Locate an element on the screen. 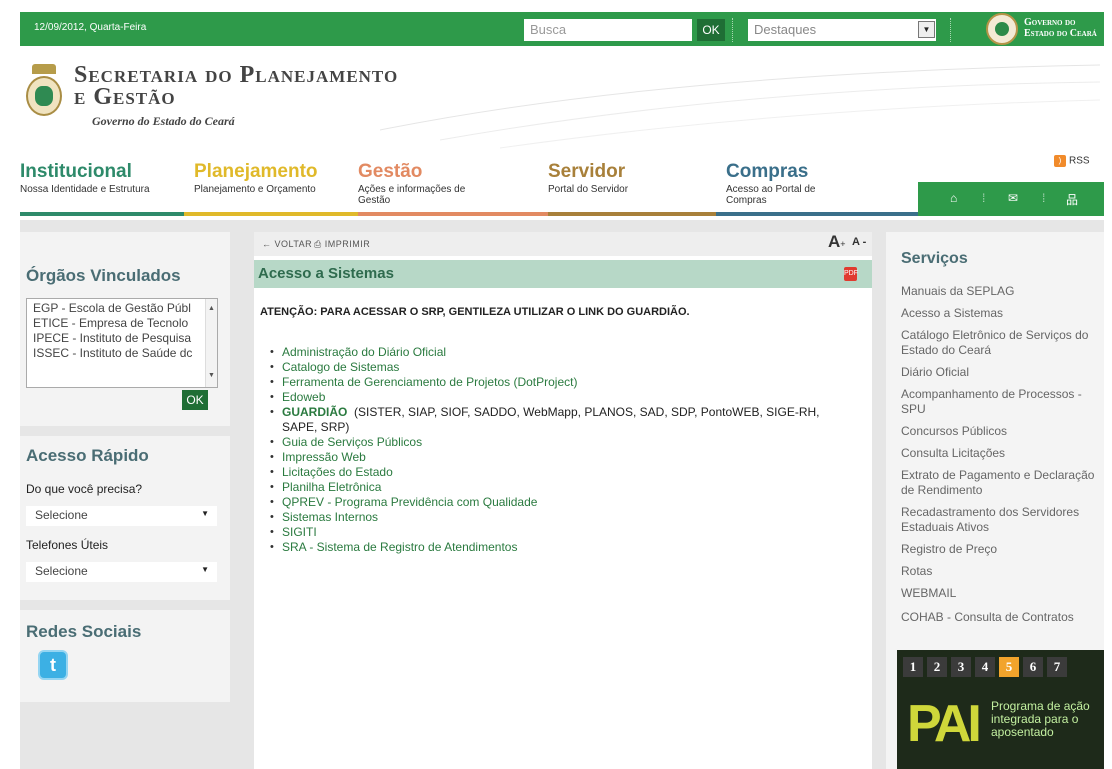 The image size is (1112, 769). nav-title: Institucional is located at coordinates (76, 171).